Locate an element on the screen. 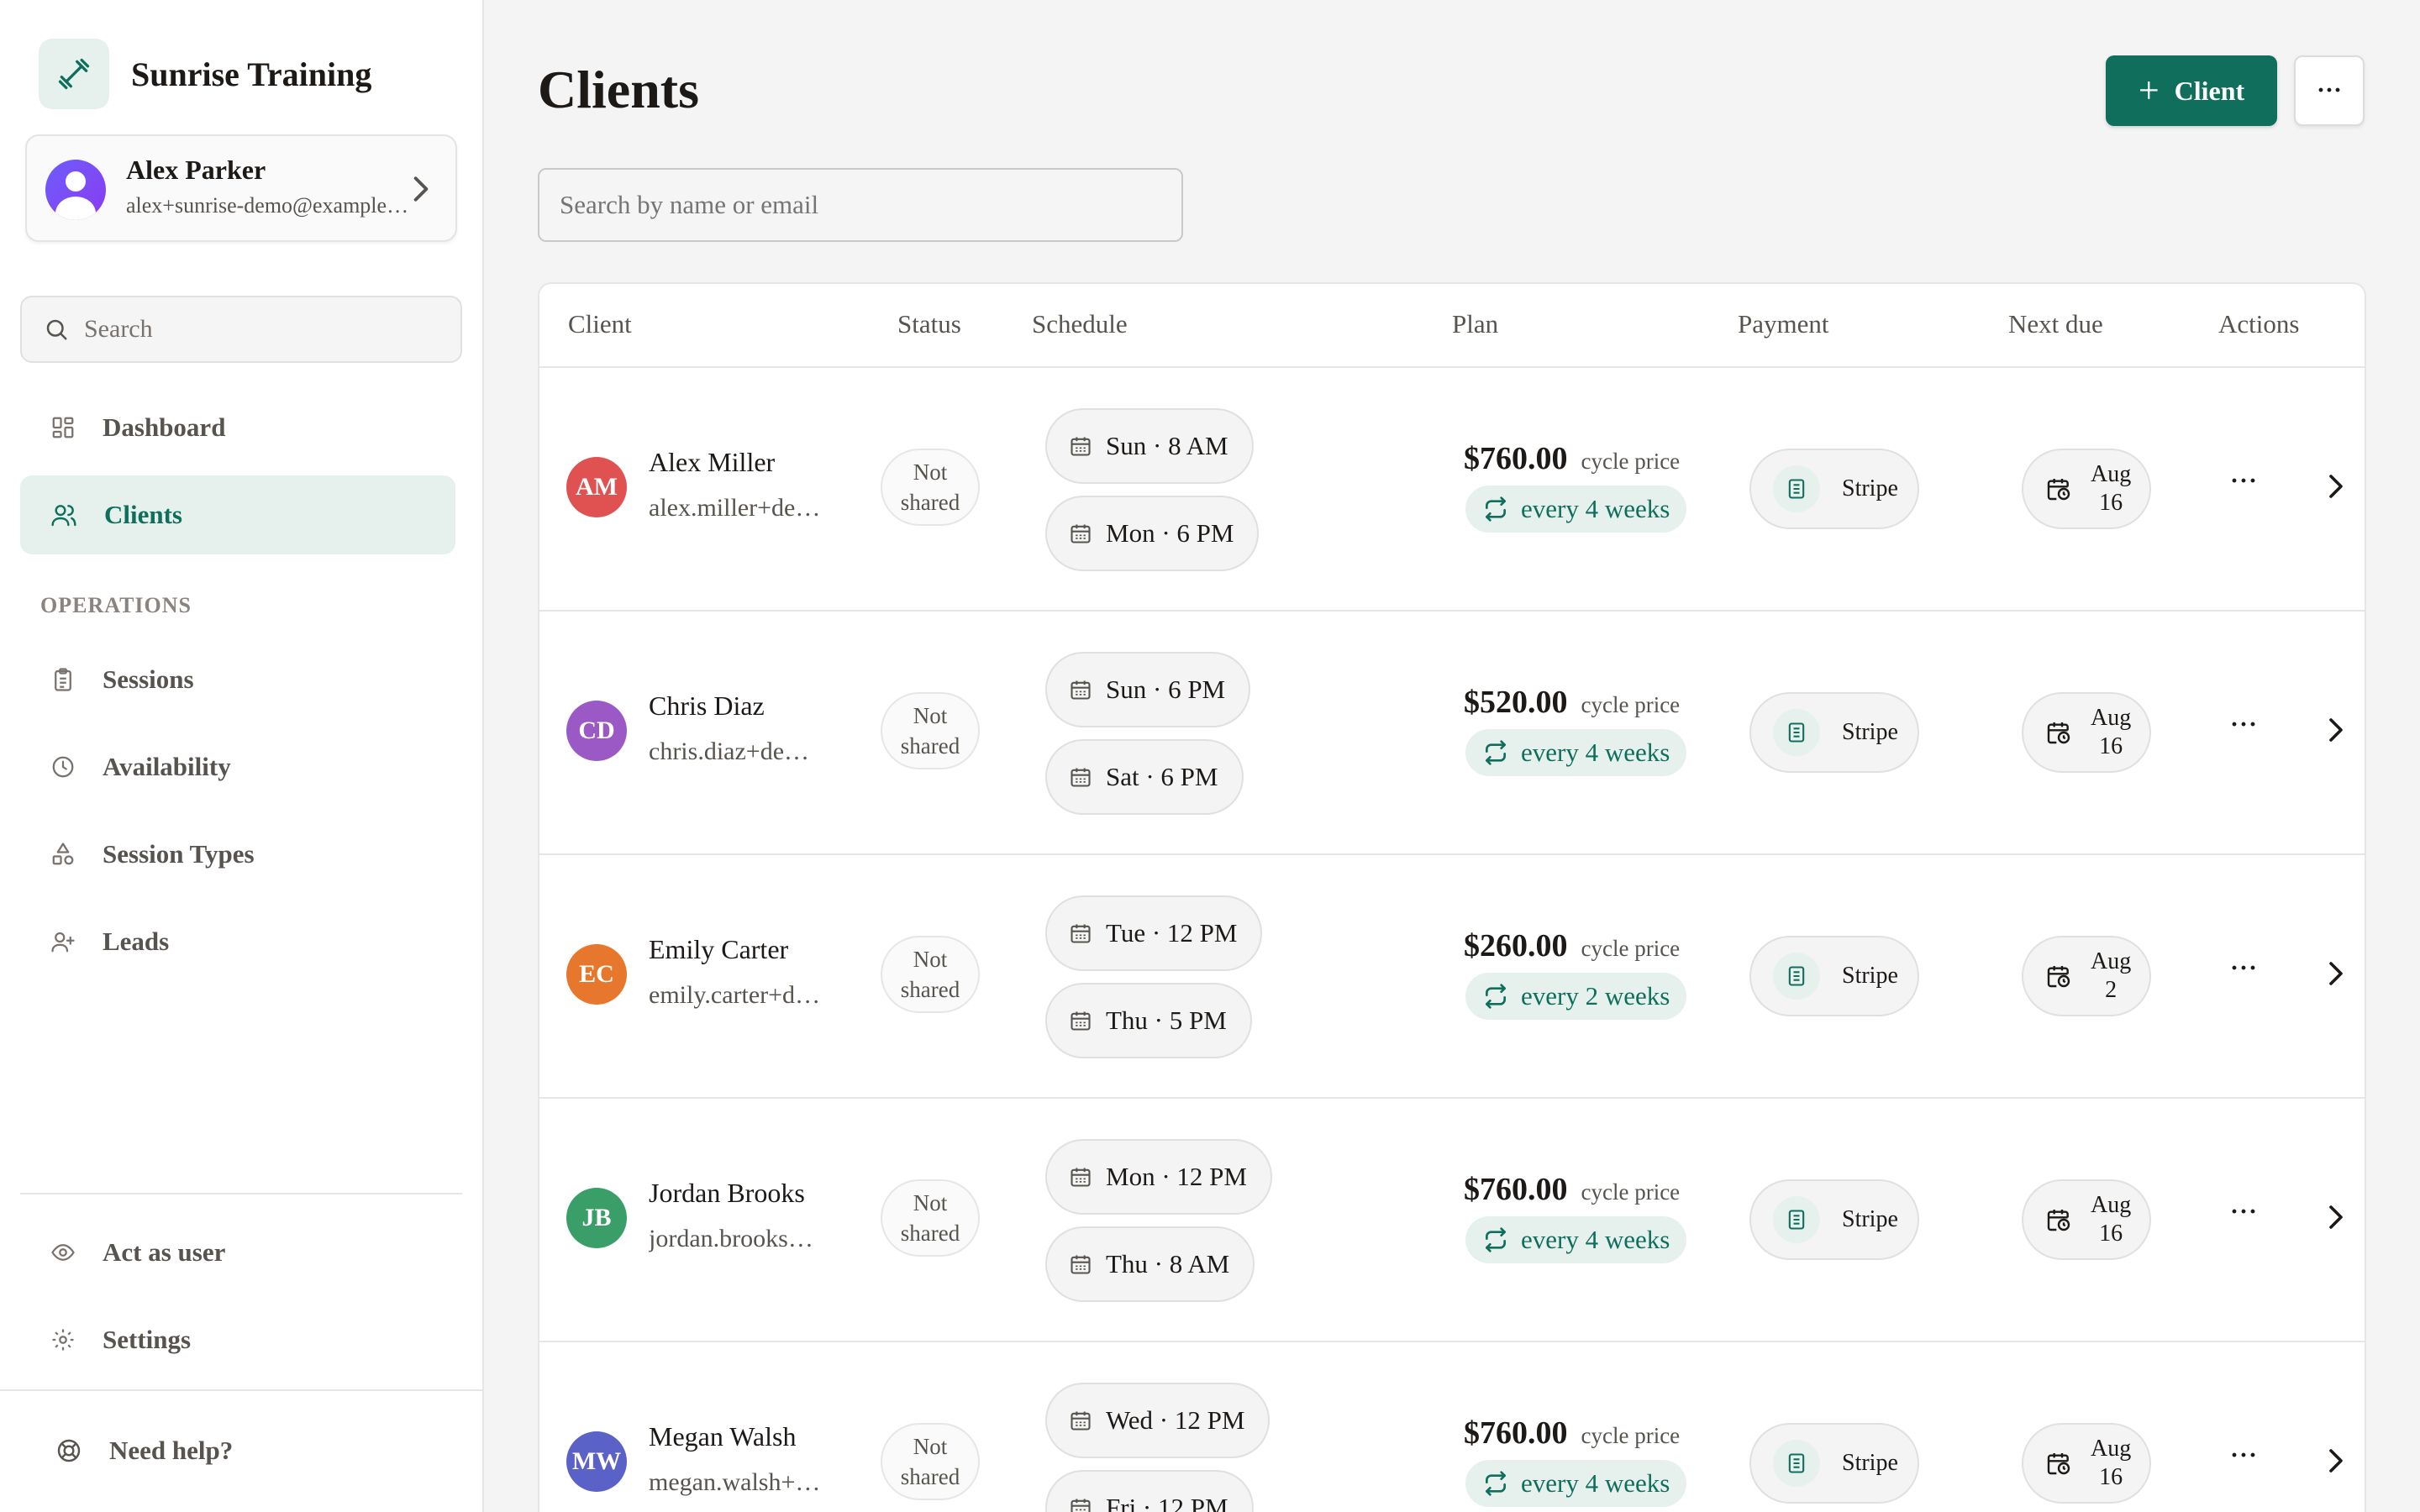 Image resolution: width=2420 pixels, height=1512 pixels. more-options-button: ··· is located at coordinates (2329, 90).